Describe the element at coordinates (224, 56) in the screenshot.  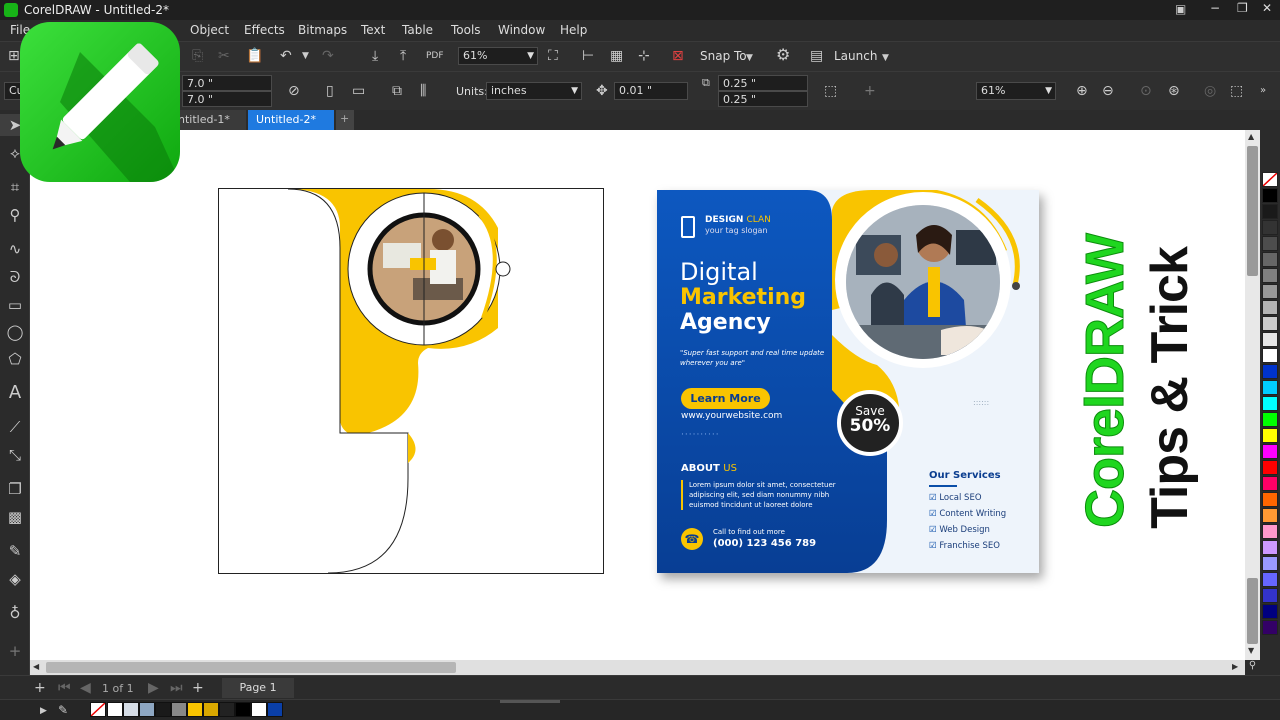
I see `cut-icon: ✂` at that location.